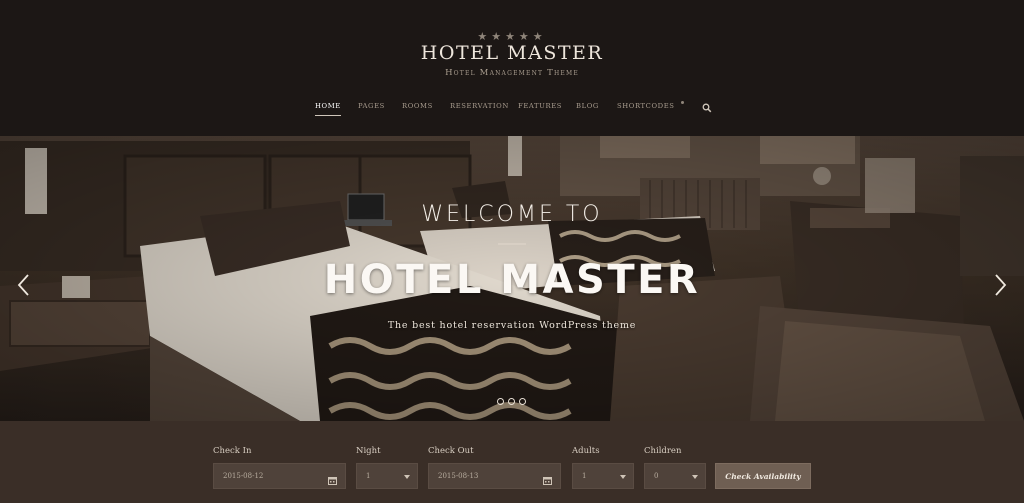 The height and width of the screenshot is (503, 1024). I want to click on adults-label: Adults, so click(586, 451).